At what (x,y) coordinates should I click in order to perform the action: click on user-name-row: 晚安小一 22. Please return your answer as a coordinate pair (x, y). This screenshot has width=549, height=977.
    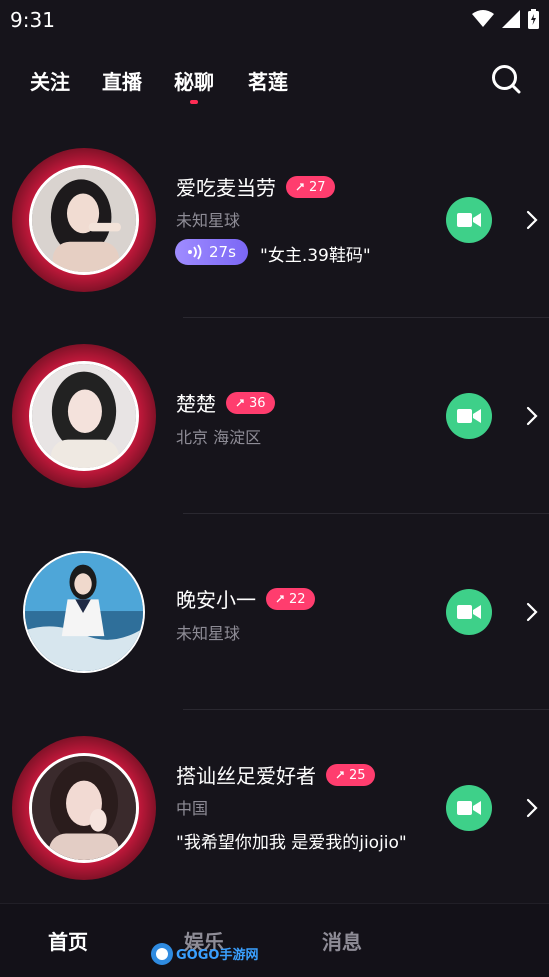
    Looking at the image, I should click on (245, 598).